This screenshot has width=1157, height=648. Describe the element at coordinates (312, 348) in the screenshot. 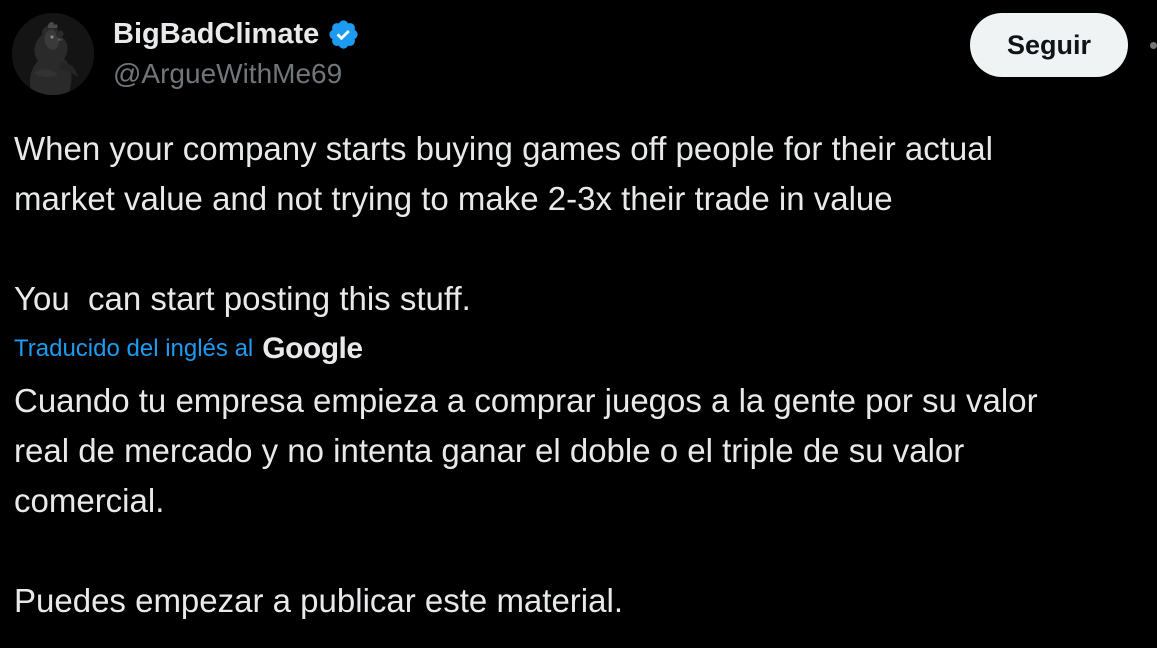

I see `google-logo: Google` at that location.